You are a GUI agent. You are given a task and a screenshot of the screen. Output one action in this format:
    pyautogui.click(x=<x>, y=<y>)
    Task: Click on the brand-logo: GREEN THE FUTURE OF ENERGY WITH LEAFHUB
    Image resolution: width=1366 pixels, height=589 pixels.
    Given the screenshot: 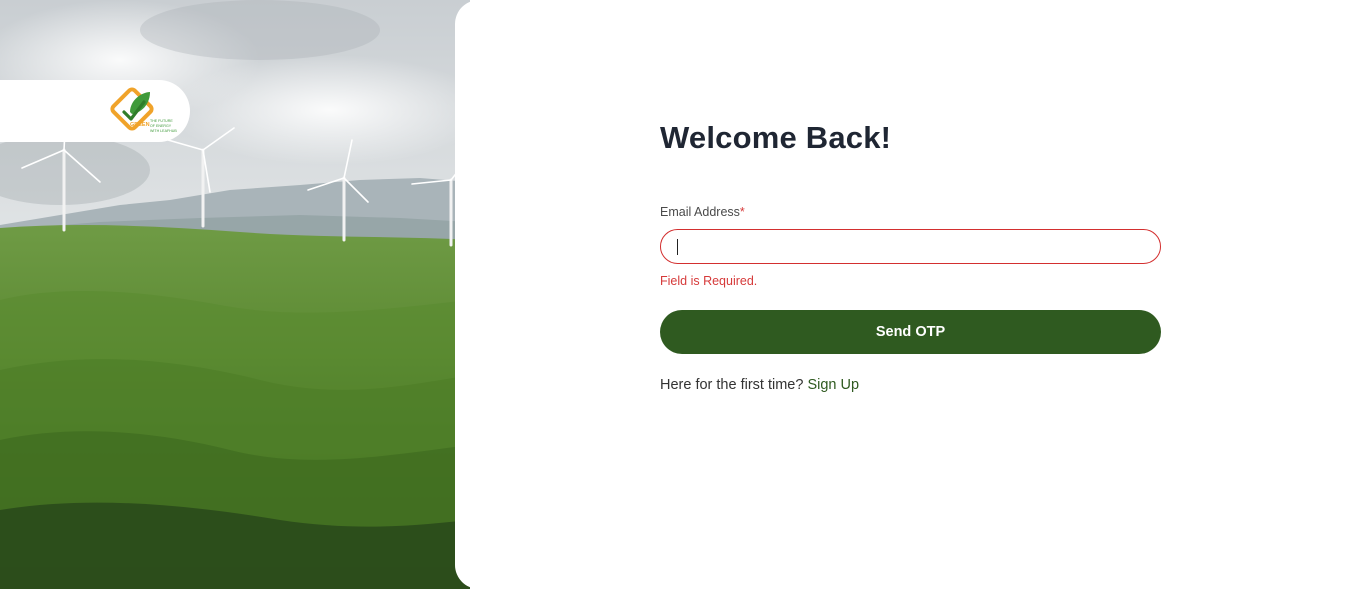 What is the action you would take?
    pyautogui.click(x=143, y=110)
    